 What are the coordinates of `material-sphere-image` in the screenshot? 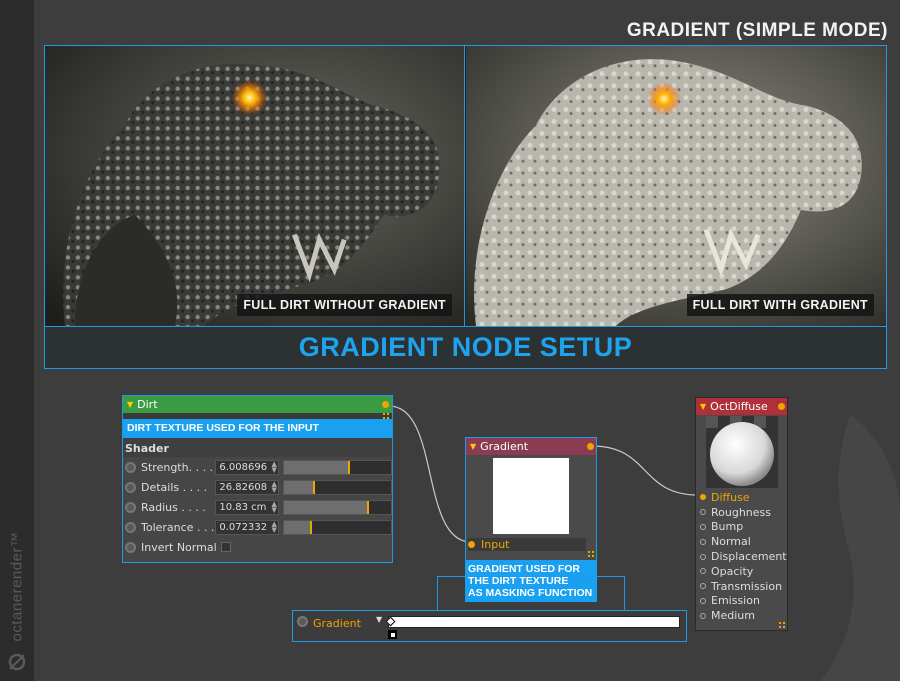 It's located at (742, 452).